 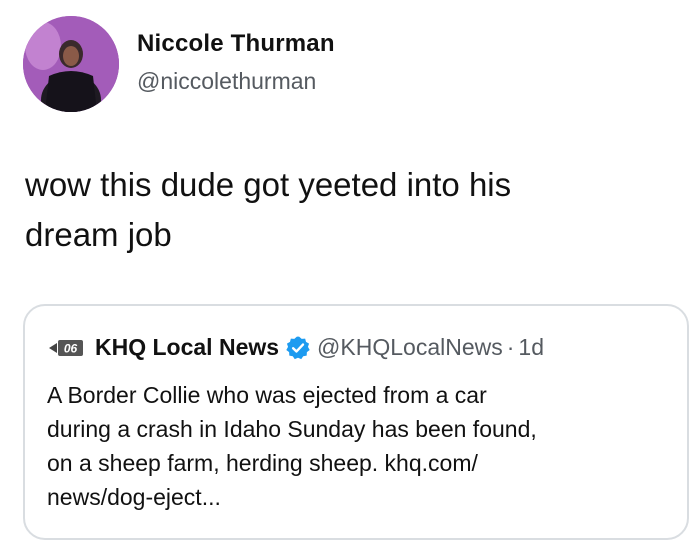 I want to click on quoted-tweet-header: 06 KHQ Local News @KHQLocalNews · 1d, so click(x=295, y=347).